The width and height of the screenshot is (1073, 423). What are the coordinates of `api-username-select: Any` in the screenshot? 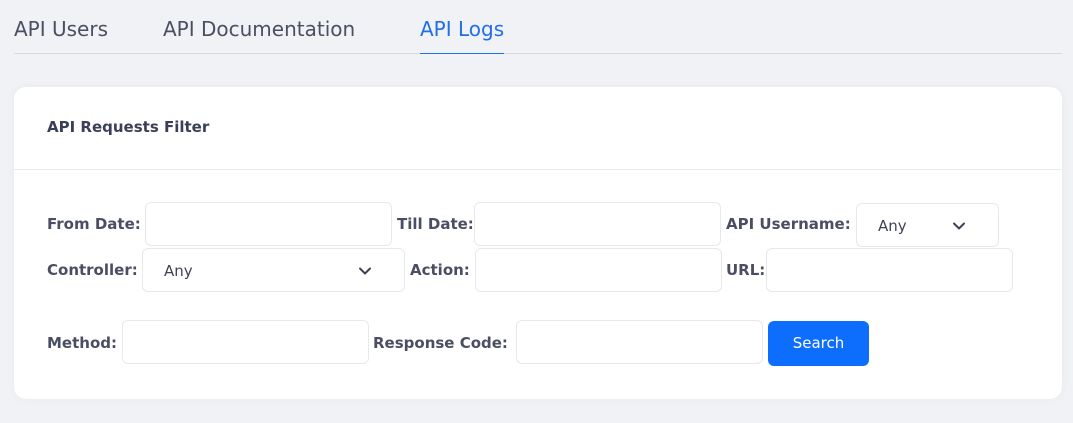 It's located at (927, 225).